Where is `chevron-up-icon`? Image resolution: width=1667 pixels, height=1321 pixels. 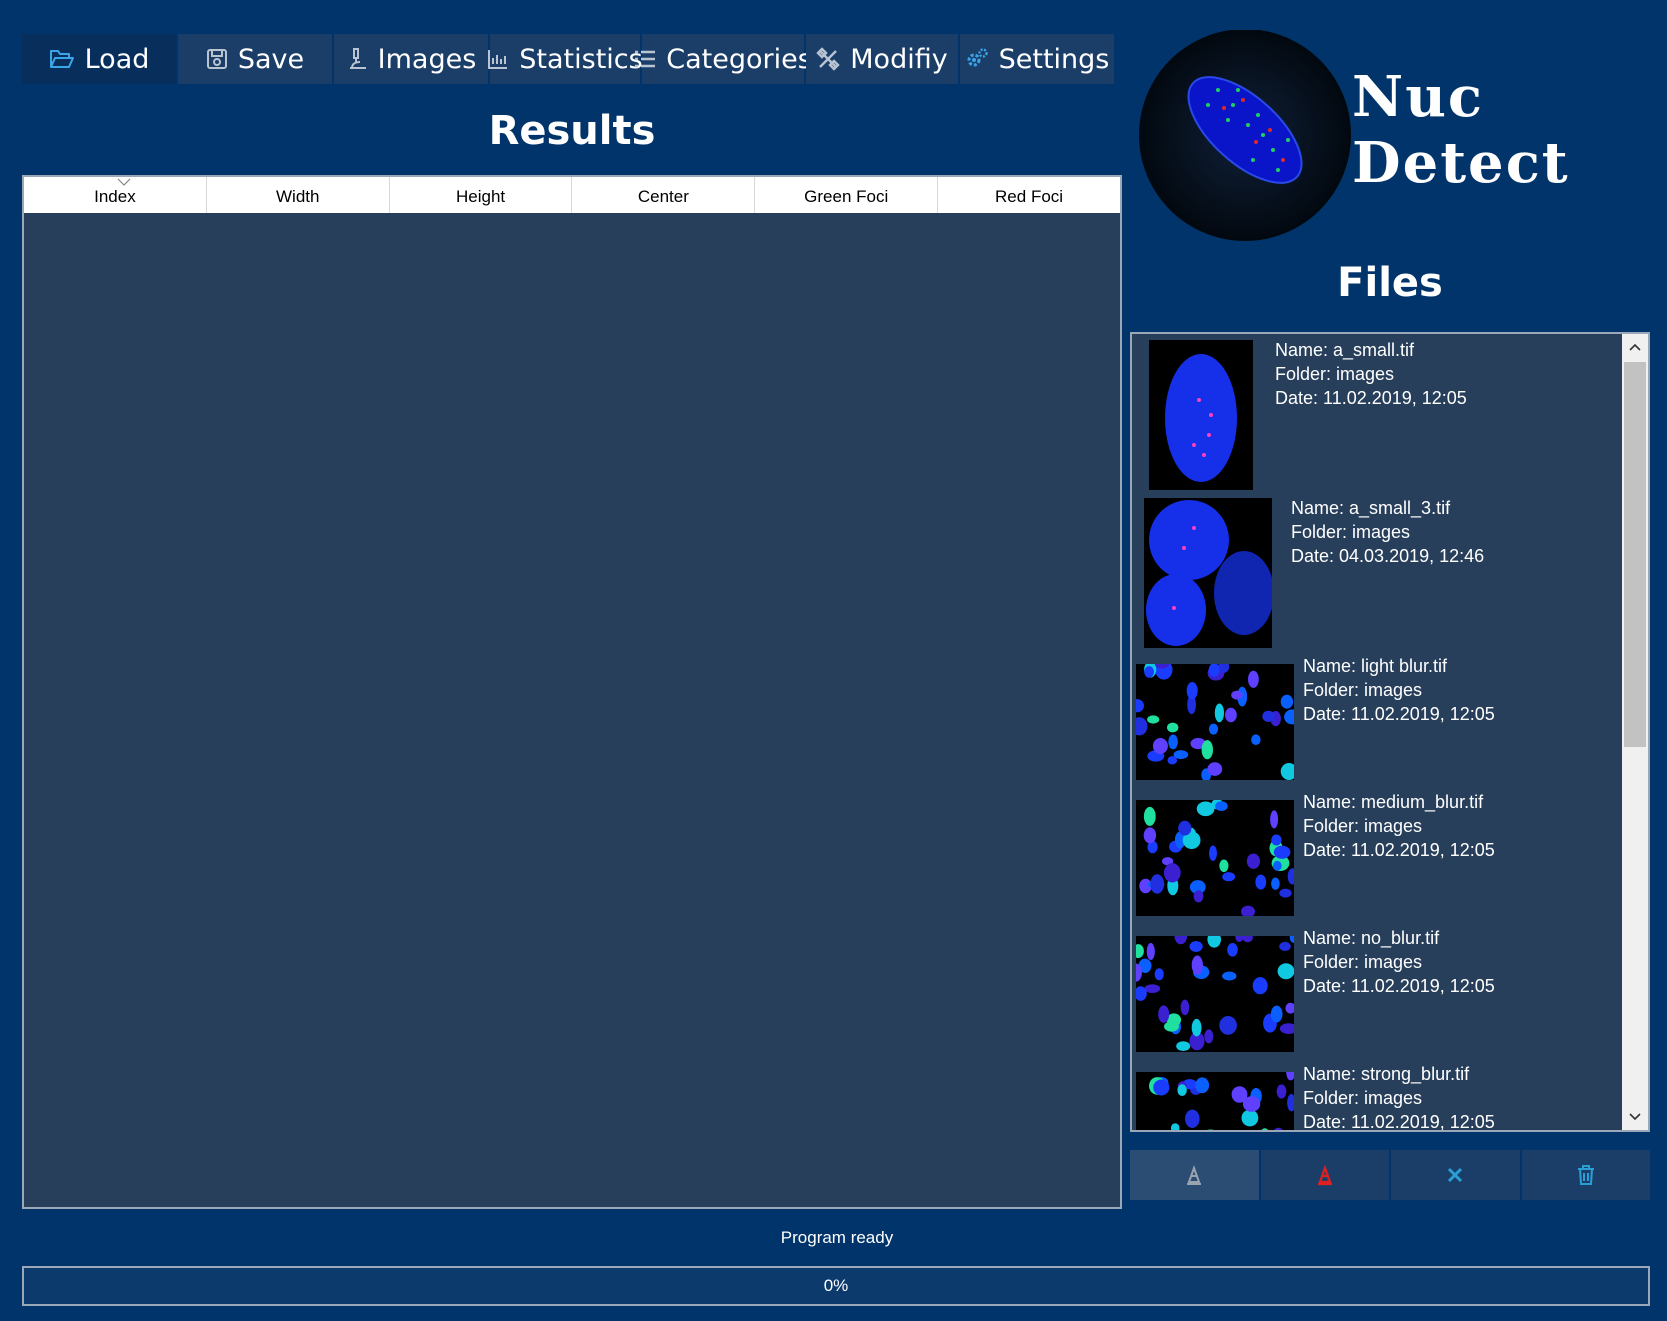
chevron-up-icon is located at coordinates (1635, 347).